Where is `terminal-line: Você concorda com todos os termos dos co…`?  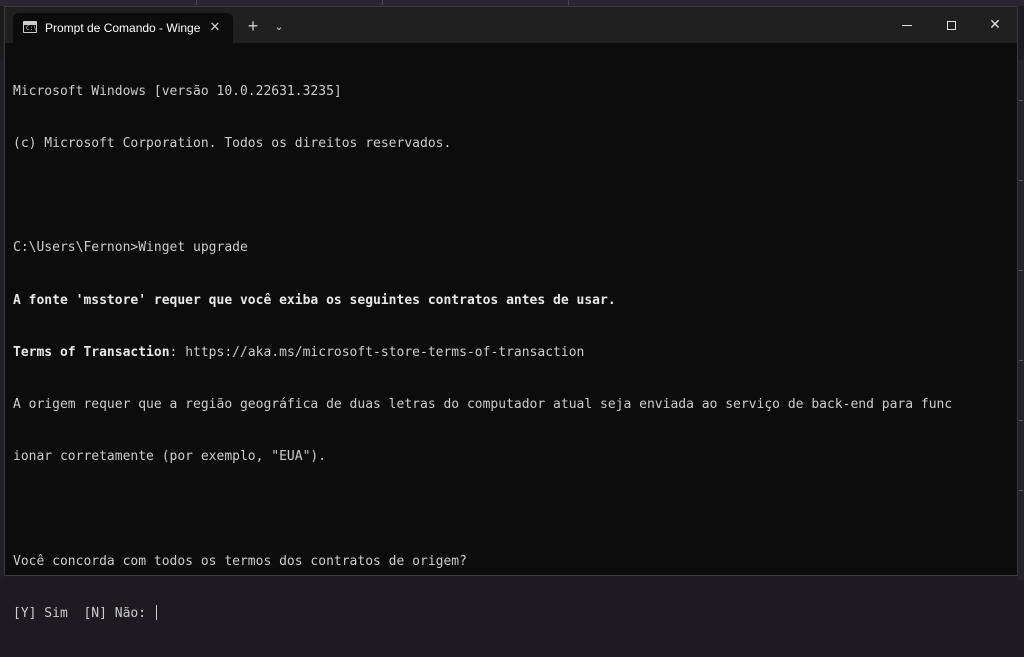
terminal-line: Você concorda com todos os termos dos co… is located at coordinates (240, 561).